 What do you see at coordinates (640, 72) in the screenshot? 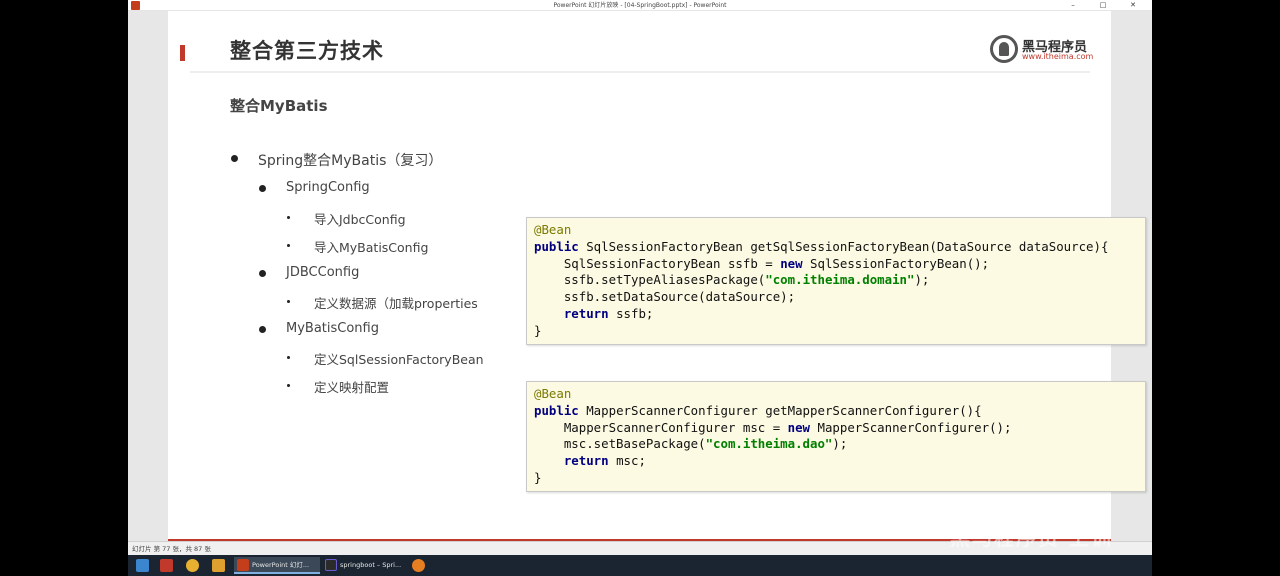
I see `title-divider` at bounding box center [640, 72].